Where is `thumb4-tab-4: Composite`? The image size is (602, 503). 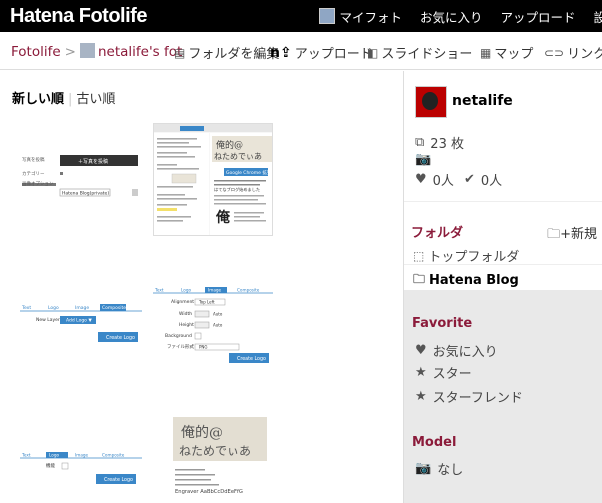 thumb4-tab-4: Composite is located at coordinates (248, 290).